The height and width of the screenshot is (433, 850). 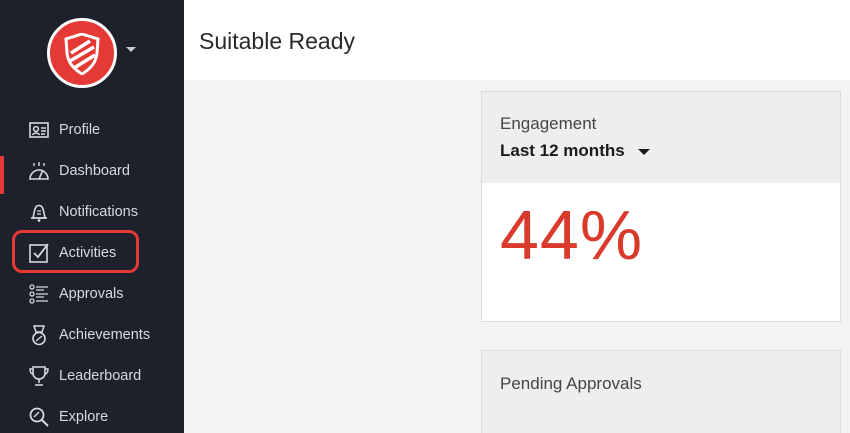 I want to click on sidebar-item-label: Leaderboard, so click(x=100, y=376).